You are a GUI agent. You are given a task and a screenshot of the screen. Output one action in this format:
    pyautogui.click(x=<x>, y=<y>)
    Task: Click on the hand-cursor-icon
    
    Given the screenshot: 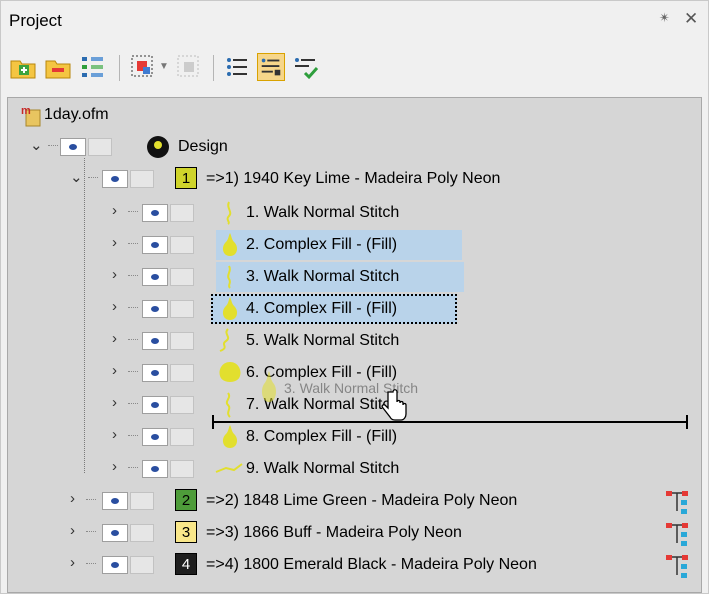 What is the action you would take?
    pyautogui.click(x=394, y=405)
    